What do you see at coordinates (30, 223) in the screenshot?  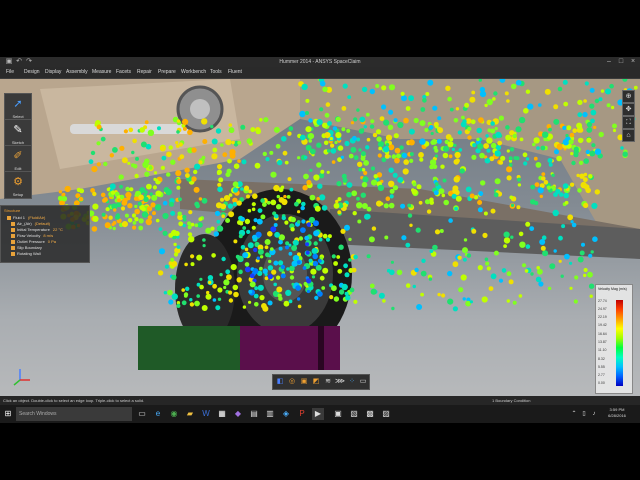 I see `tree-item: Air_(Air) (Default)` at bounding box center [30, 223].